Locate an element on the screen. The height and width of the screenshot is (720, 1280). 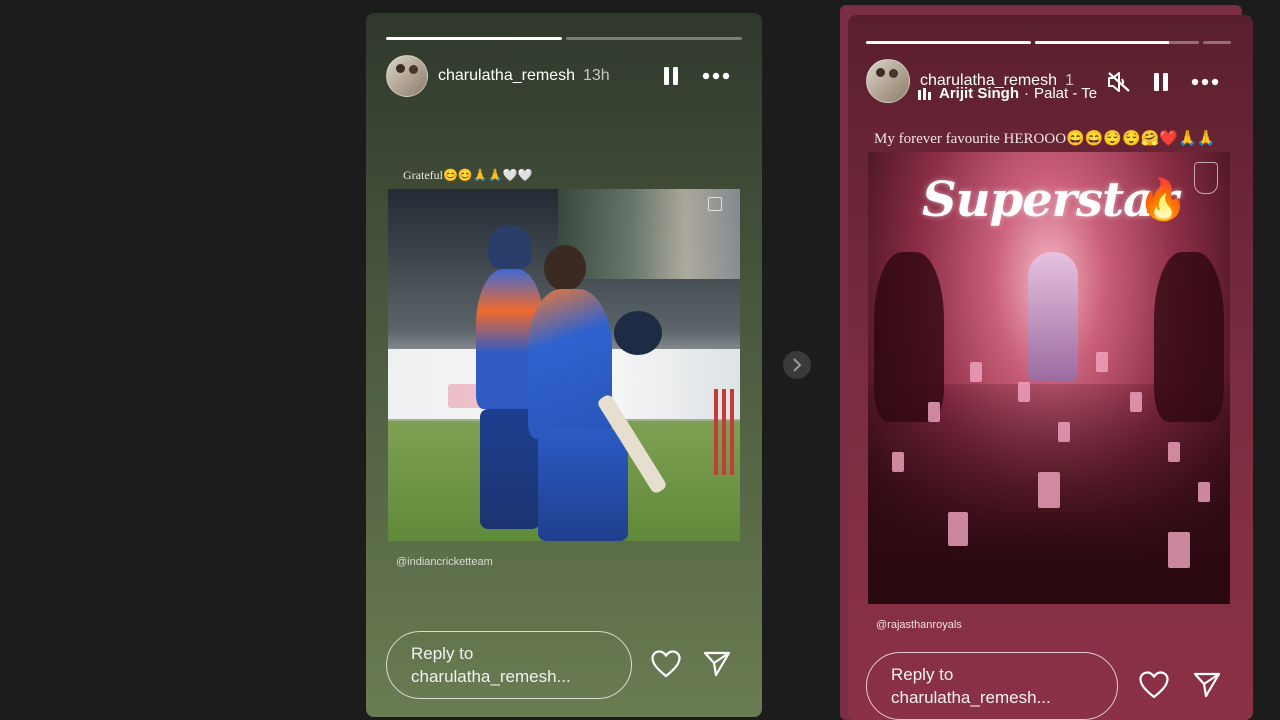
team-logo is located at coordinates (1206, 178).